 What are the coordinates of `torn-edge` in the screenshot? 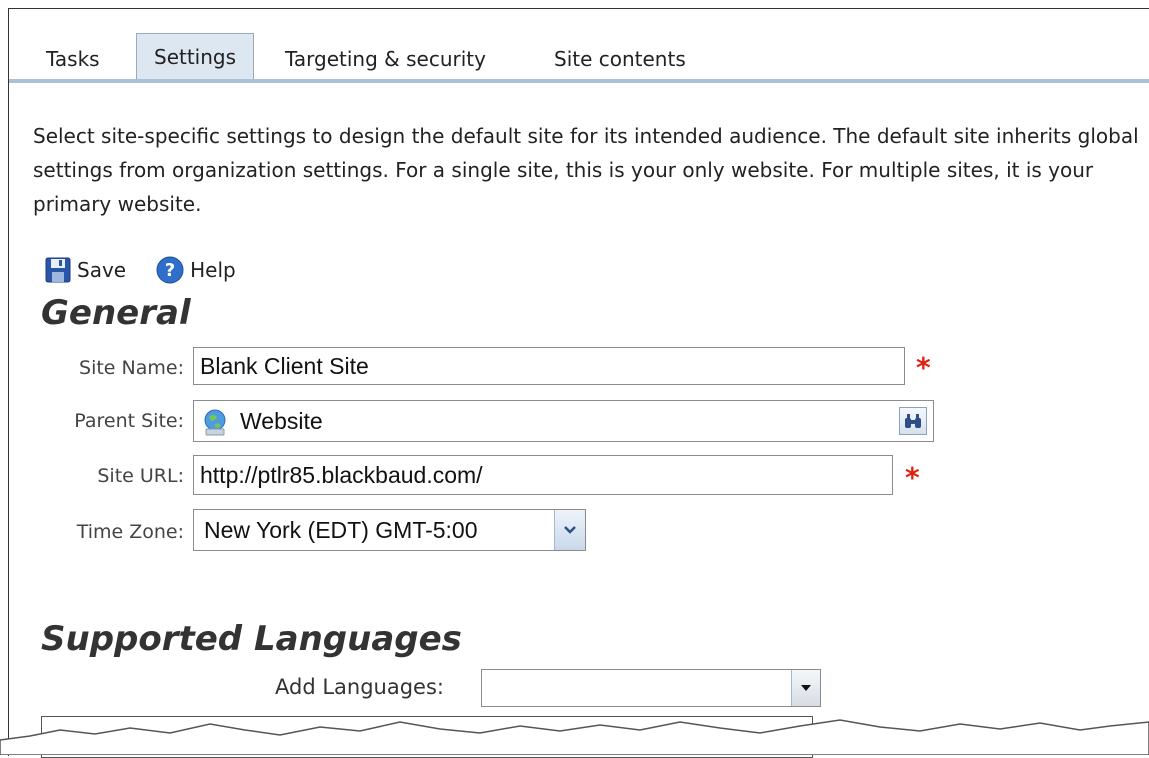 It's located at (574, 737).